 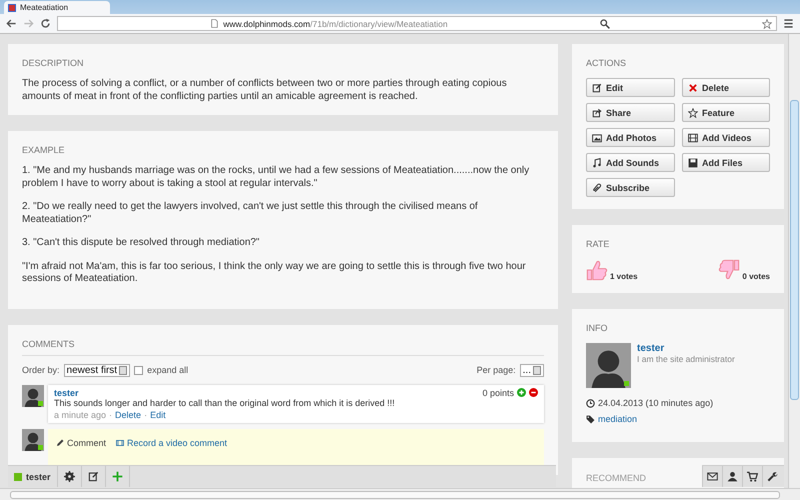 What do you see at coordinates (630, 112) in the screenshot?
I see `action-button: Share` at bounding box center [630, 112].